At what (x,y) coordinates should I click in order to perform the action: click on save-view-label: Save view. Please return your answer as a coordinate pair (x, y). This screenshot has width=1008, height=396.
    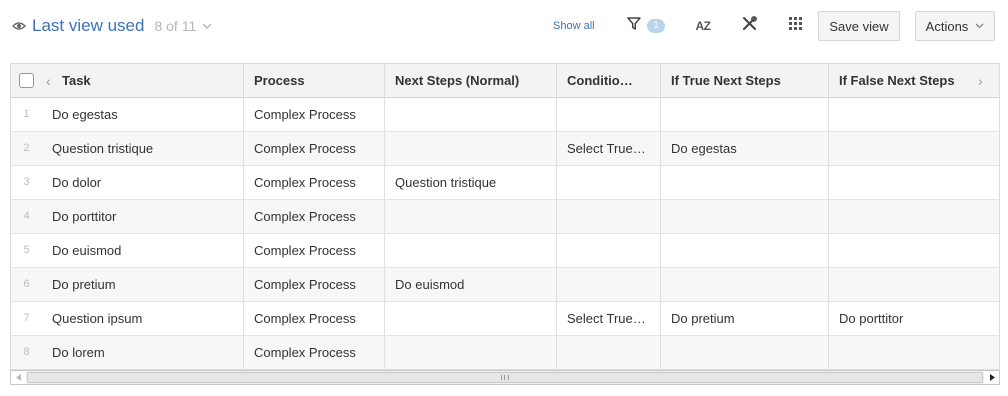
    Looking at the image, I should click on (859, 26).